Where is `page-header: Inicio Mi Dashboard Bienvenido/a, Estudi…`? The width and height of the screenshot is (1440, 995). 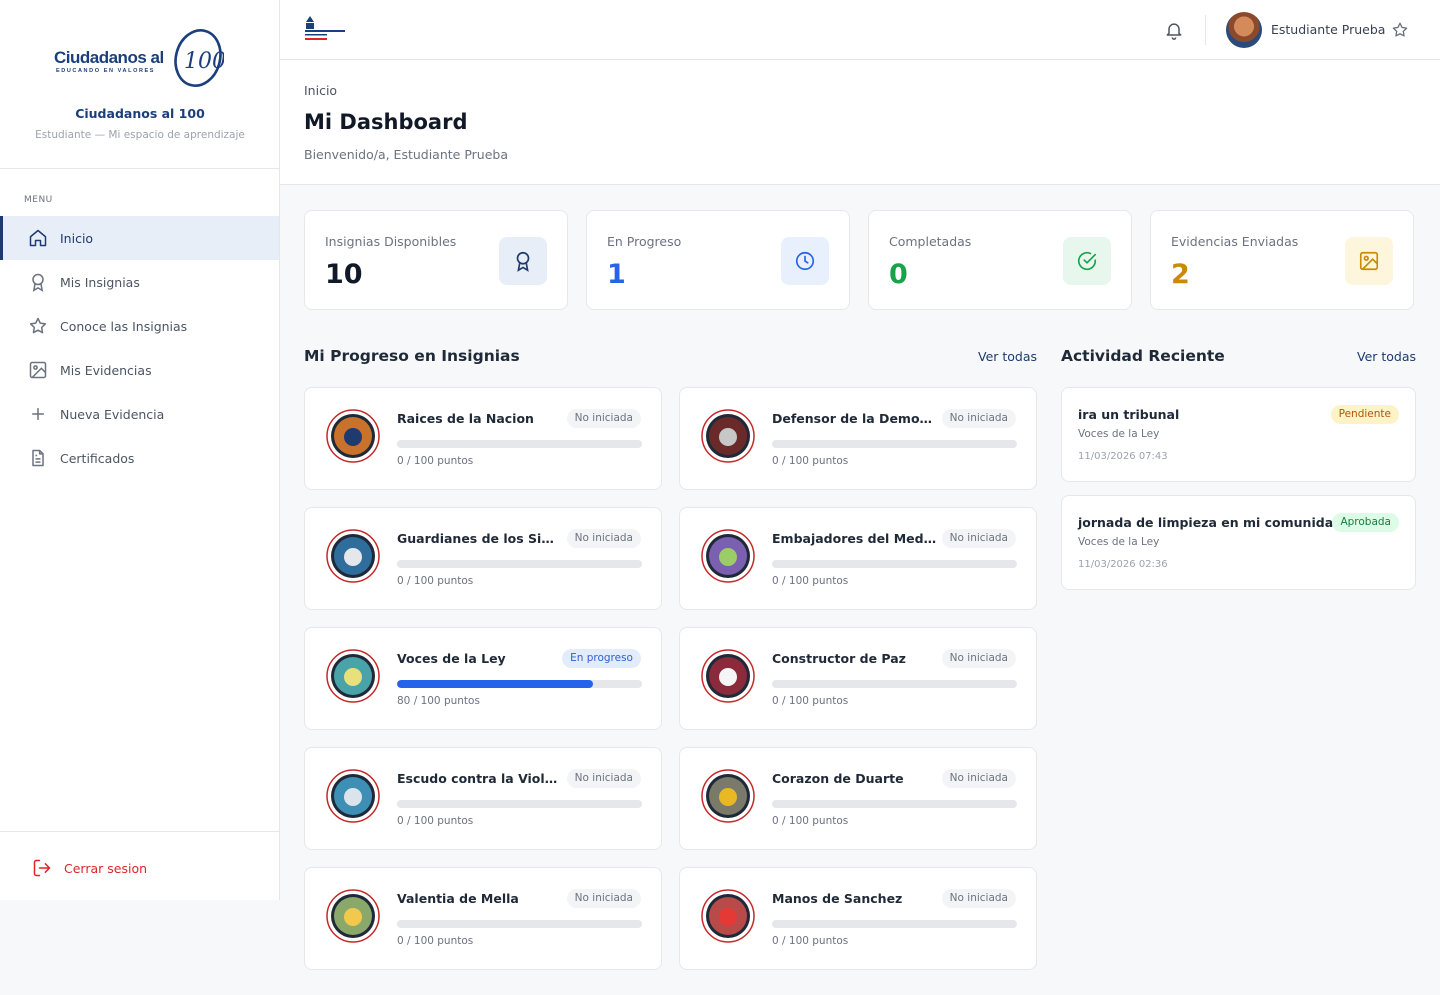
page-header: Inicio Mi Dashboard Bienvenido/a, Estudi… is located at coordinates (860, 122).